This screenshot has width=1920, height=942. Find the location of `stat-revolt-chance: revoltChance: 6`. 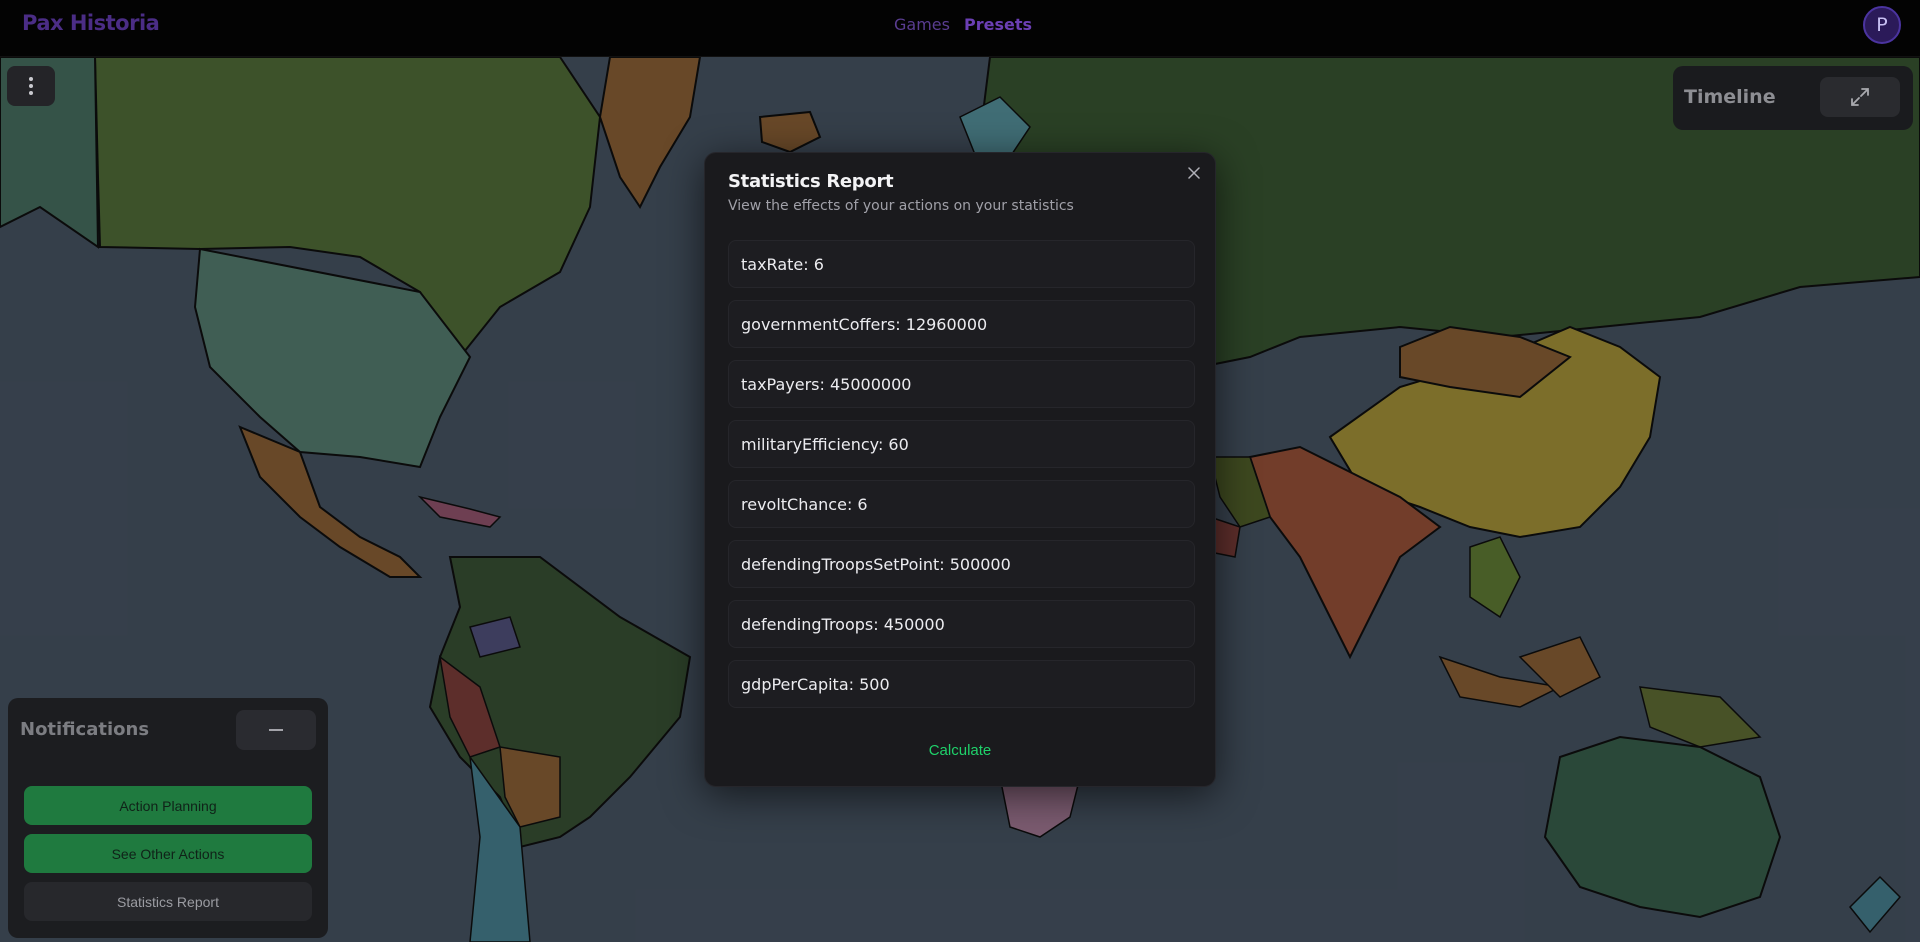

stat-revolt-chance: revoltChance: 6 is located at coordinates (961, 504).